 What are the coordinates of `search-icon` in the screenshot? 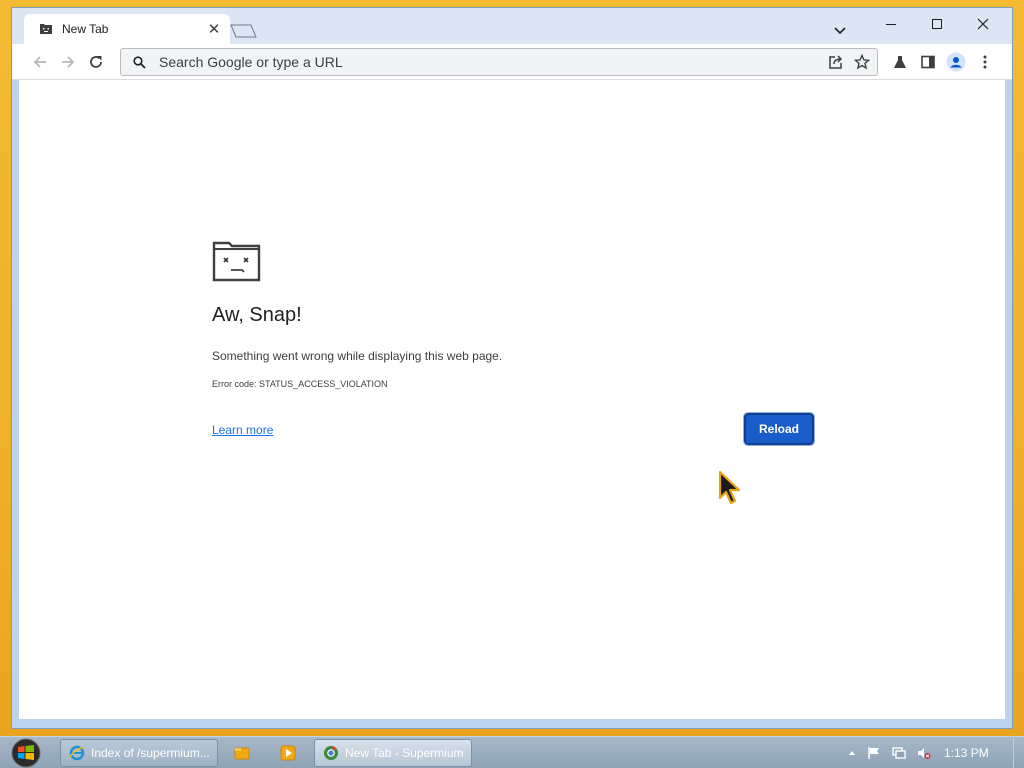 It's located at (139, 62).